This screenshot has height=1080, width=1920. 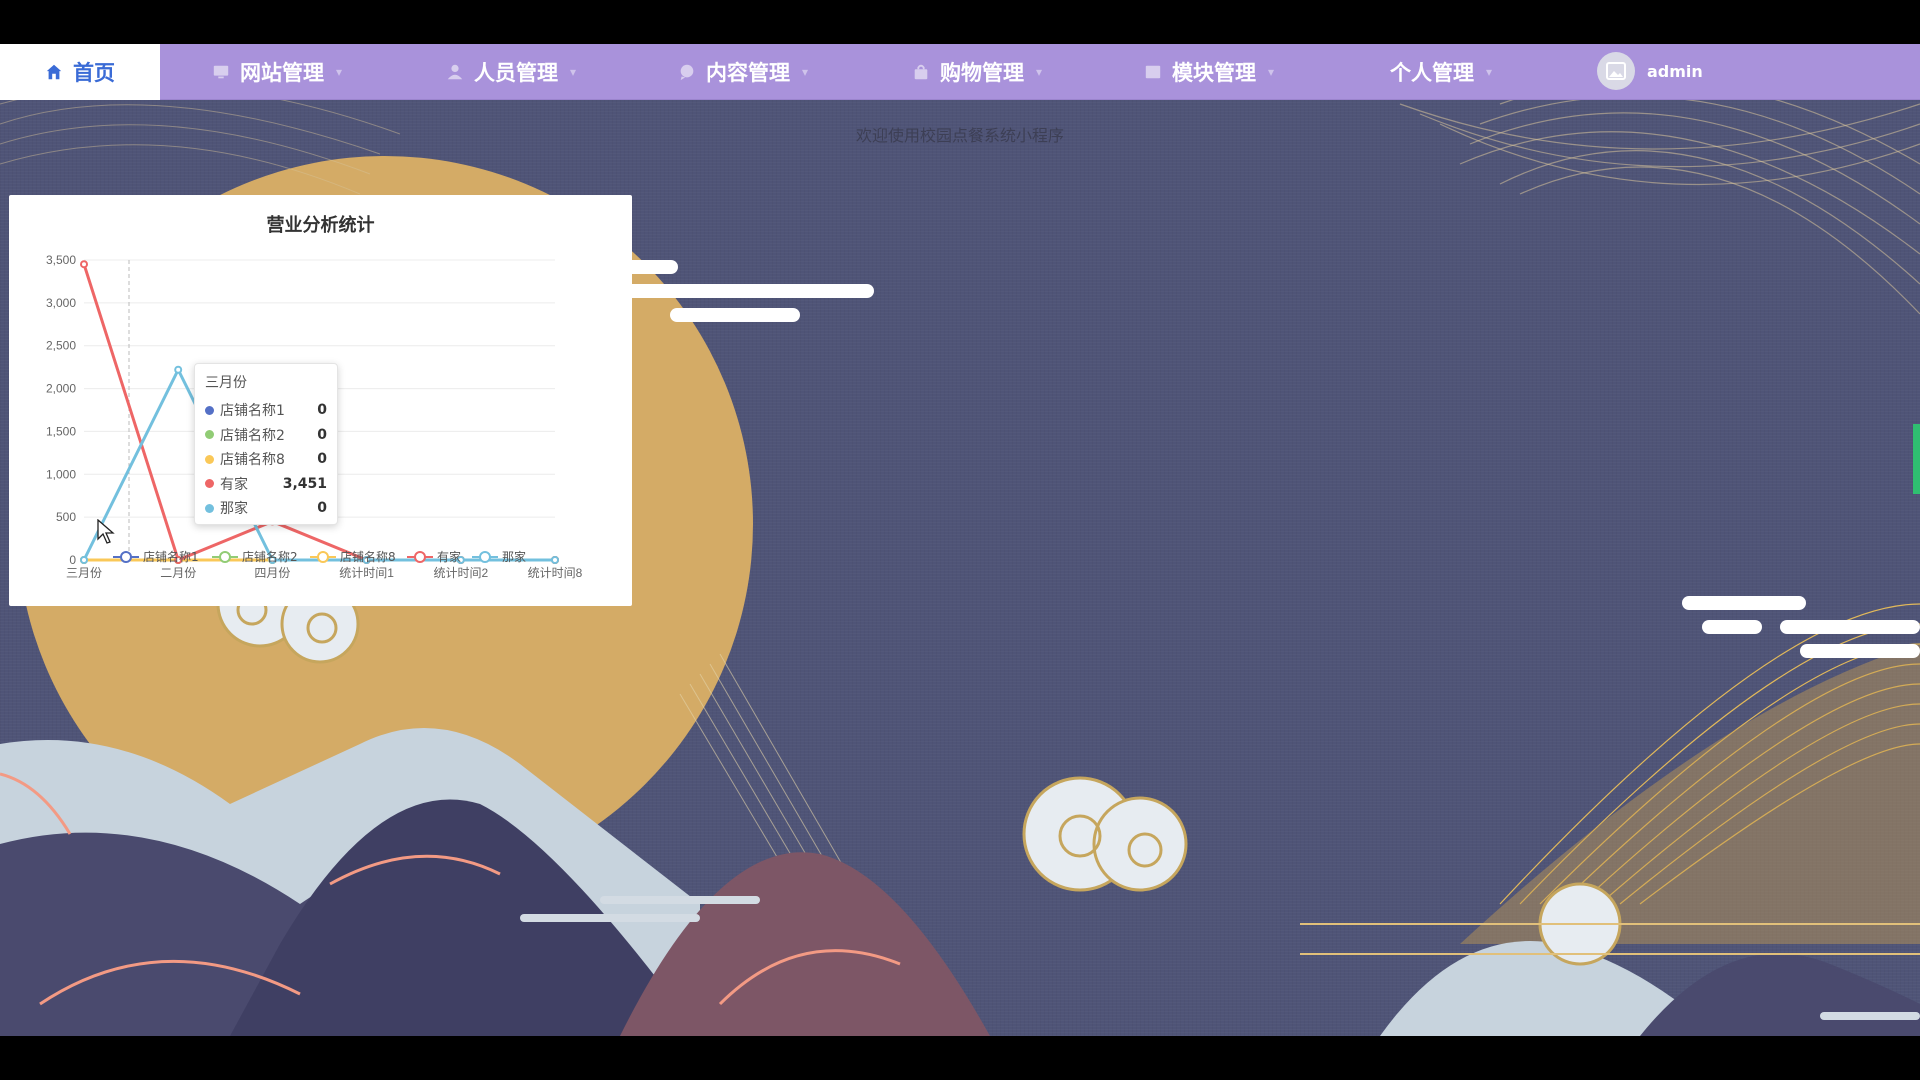 What do you see at coordinates (282, 73) in the screenshot?
I see `nav-label: 网站管理` at bounding box center [282, 73].